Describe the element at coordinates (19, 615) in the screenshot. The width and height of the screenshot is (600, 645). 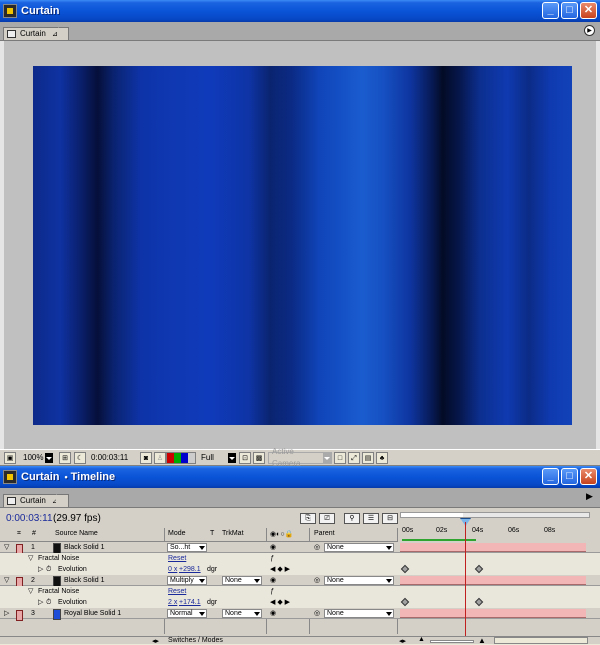
I see `label-color-icon` at that location.